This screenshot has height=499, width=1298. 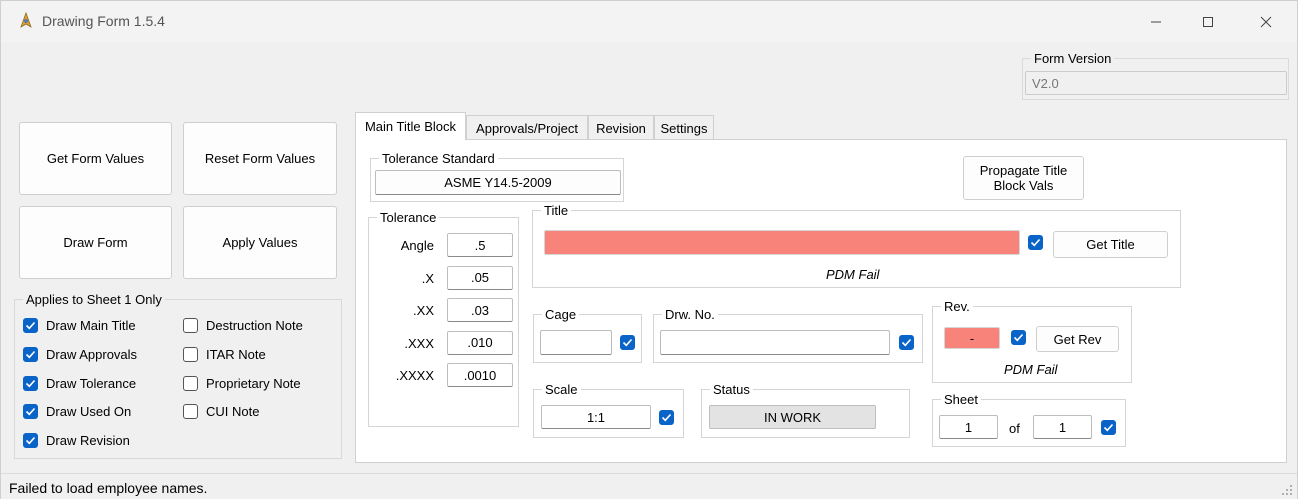 I want to click on drw-no-checkbox, so click(x=906, y=342).